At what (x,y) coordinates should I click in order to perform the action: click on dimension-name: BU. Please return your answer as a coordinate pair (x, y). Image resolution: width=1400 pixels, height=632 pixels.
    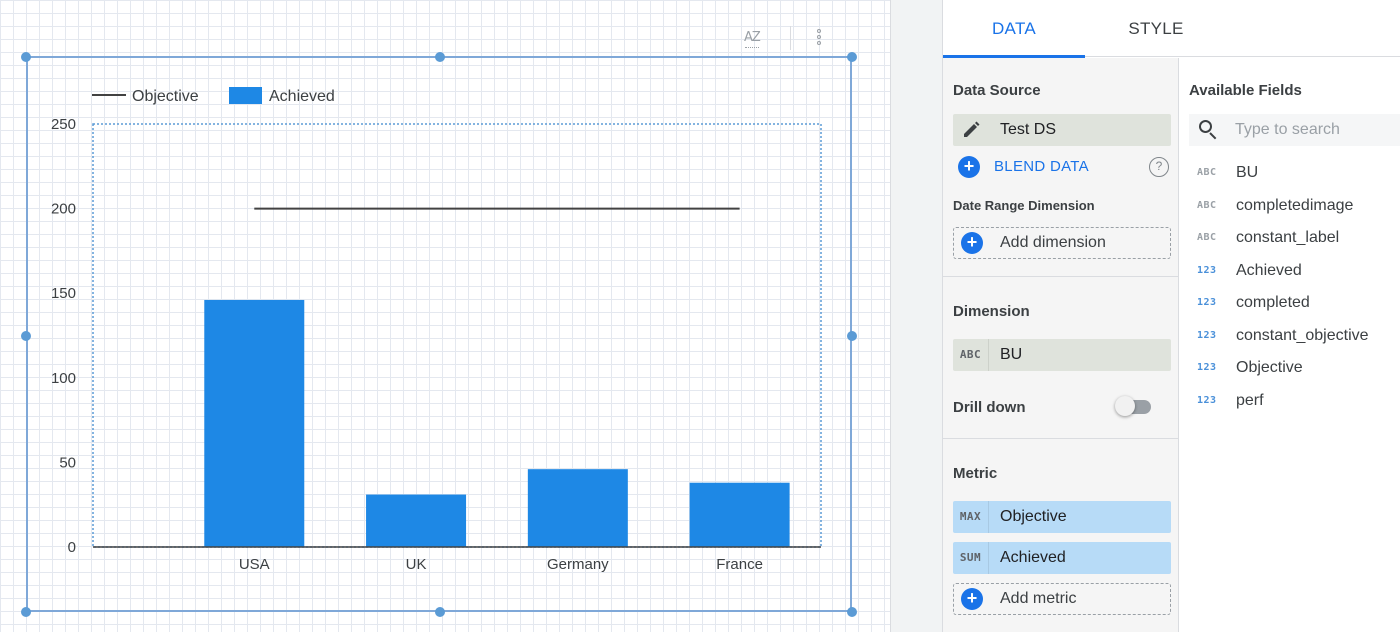
    Looking at the image, I should click on (1011, 354).